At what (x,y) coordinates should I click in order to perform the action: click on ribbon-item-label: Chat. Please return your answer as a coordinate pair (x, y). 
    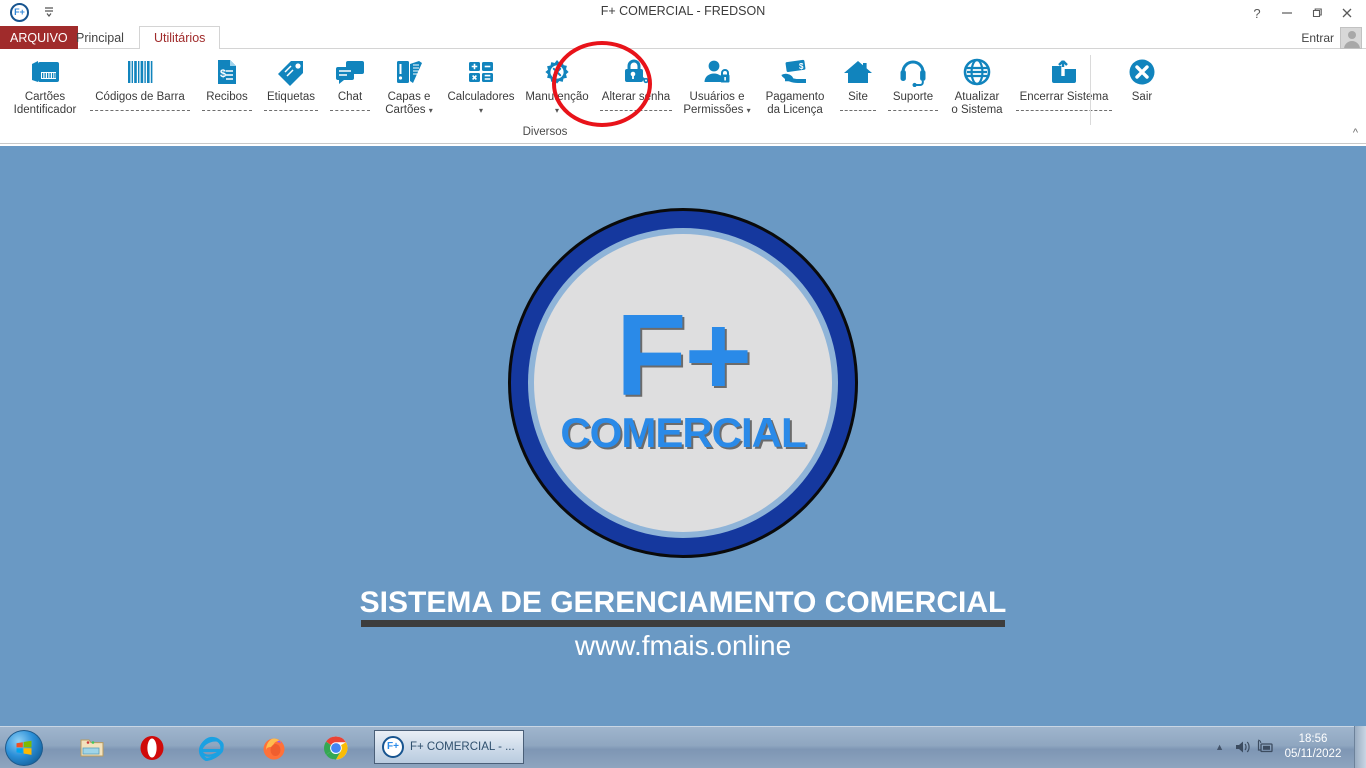
    Looking at the image, I should click on (350, 101).